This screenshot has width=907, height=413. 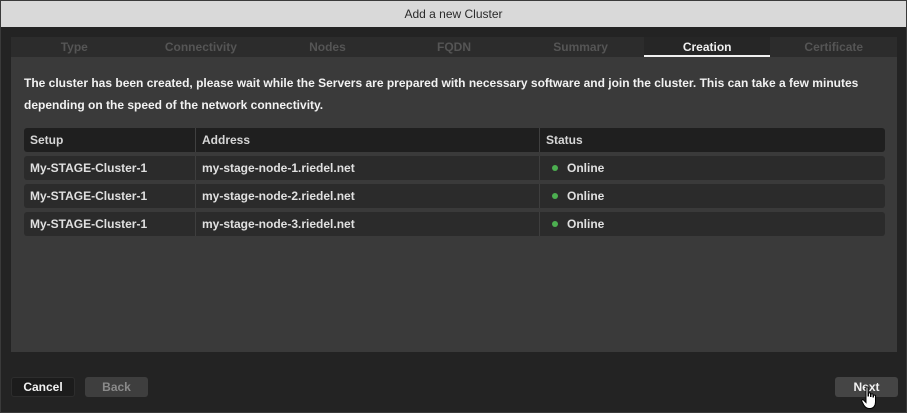 I want to click on tab-certificate: Certificate, so click(x=833, y=47).